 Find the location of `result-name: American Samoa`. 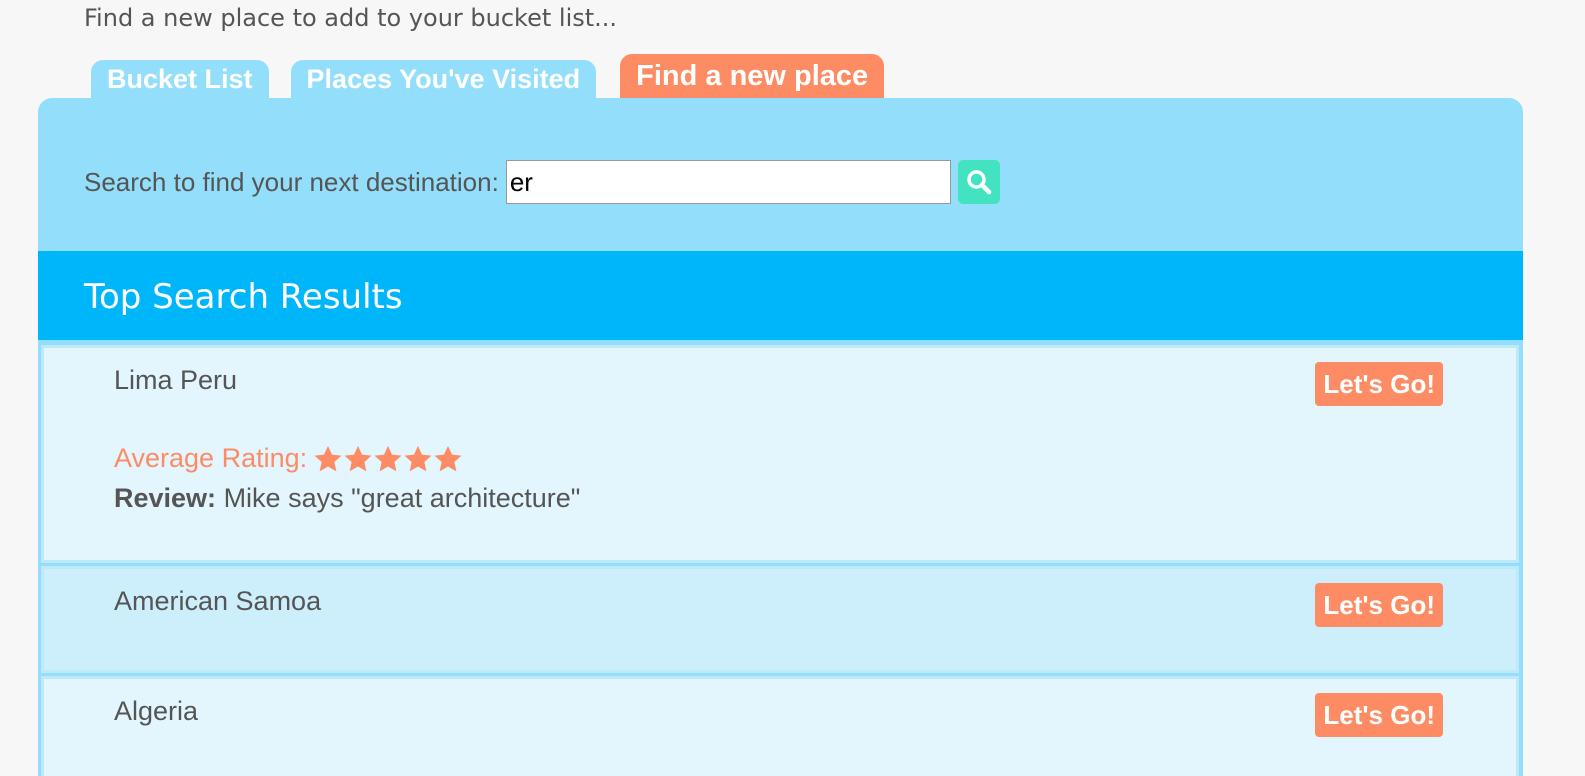

result-name: American Samoa is located at coordinates (218, 601).